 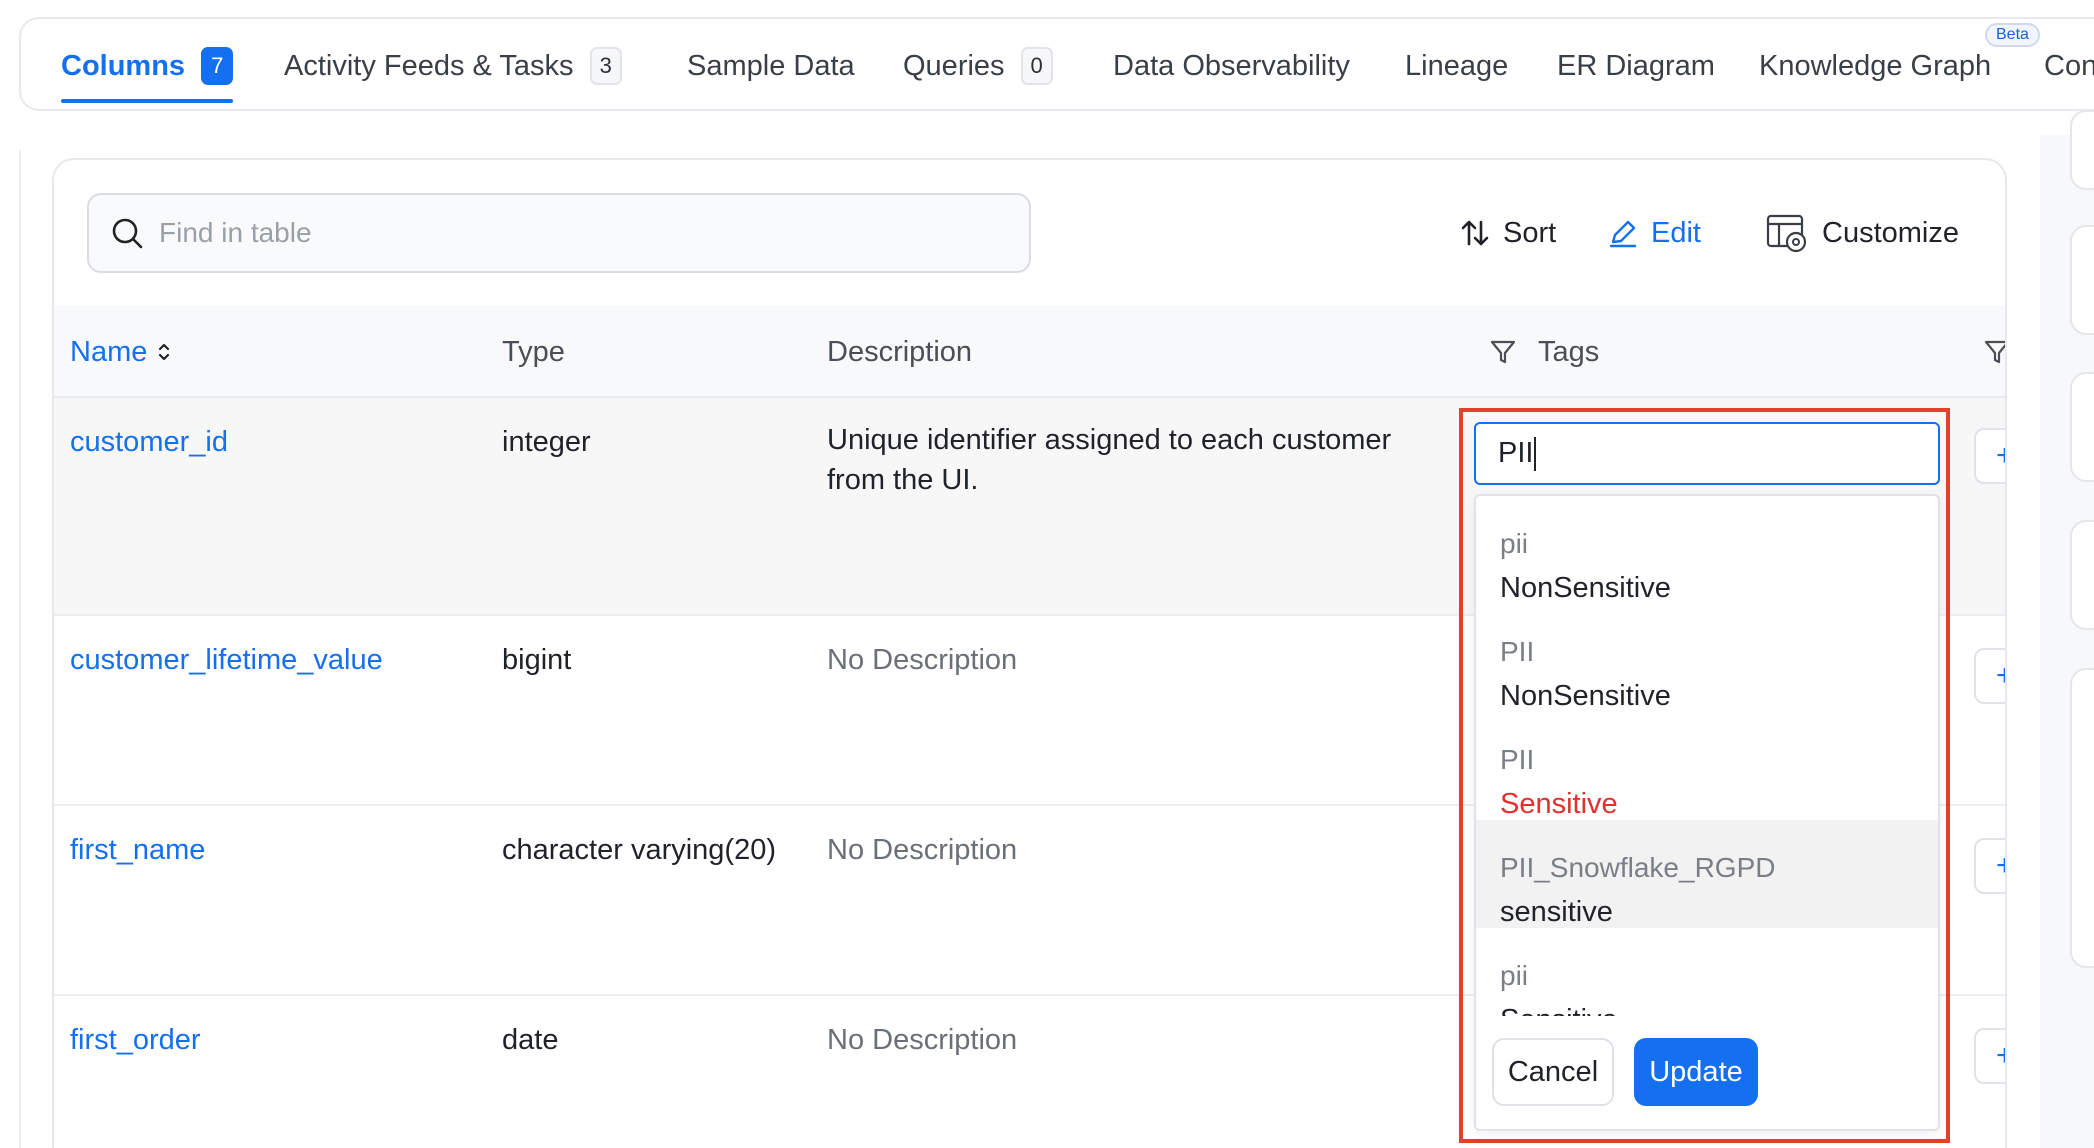 What do you see at coordinates (1638, 867) in the screenshot?
I see `tag-classification: PII_Snowflake_RGPD` at bounding box center [1638, 867].